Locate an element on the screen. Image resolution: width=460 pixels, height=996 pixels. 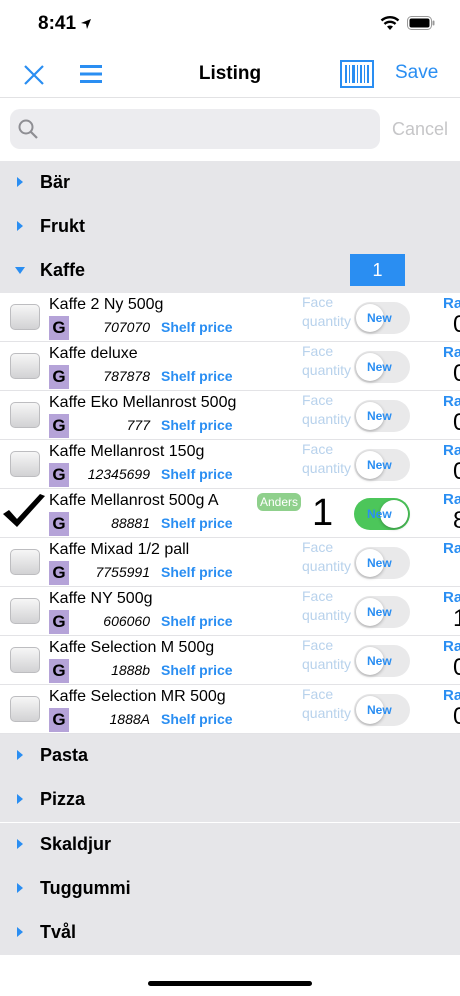
product-name: Kaffe NY 500g is located at coordinates (101, 598).